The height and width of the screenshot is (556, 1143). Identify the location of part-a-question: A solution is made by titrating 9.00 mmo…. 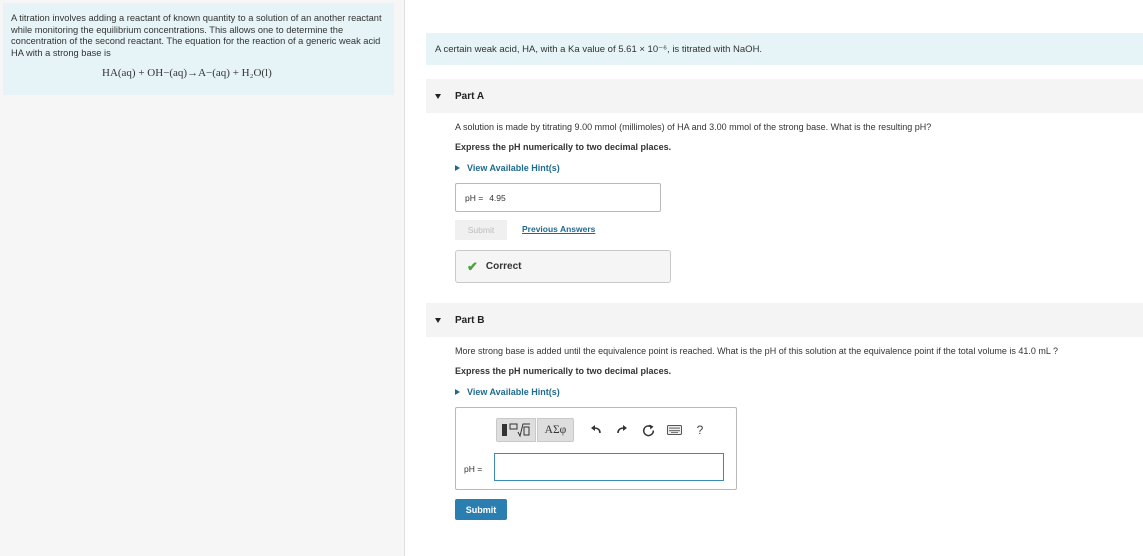
(693, 127).